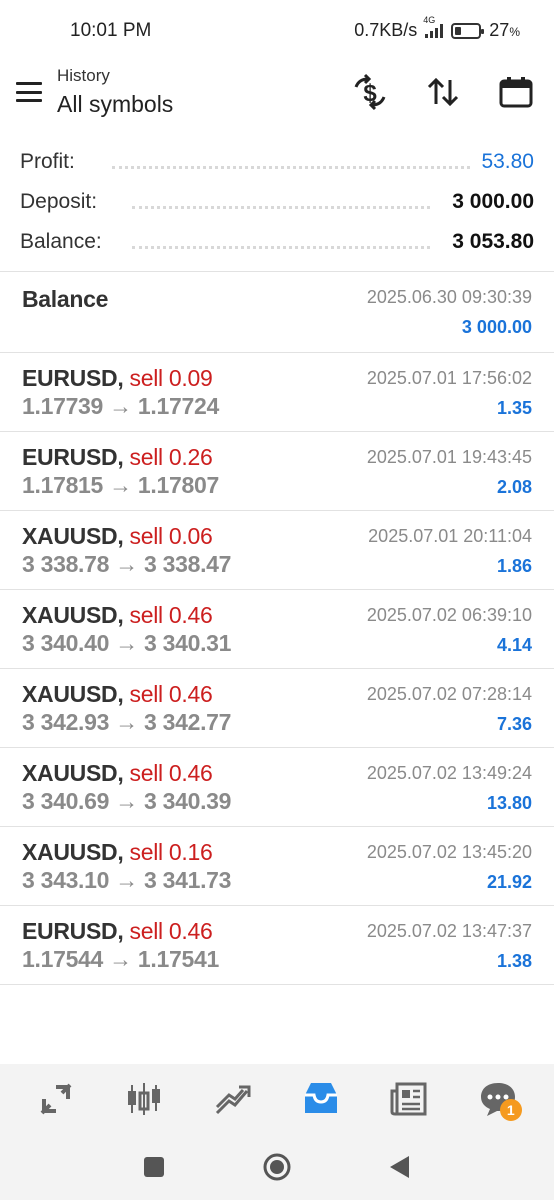  What do you see at coordinates (277, 1099) in the screenshot?
I see `bottom-navigation: 1` at bounding box center [277, 1099].